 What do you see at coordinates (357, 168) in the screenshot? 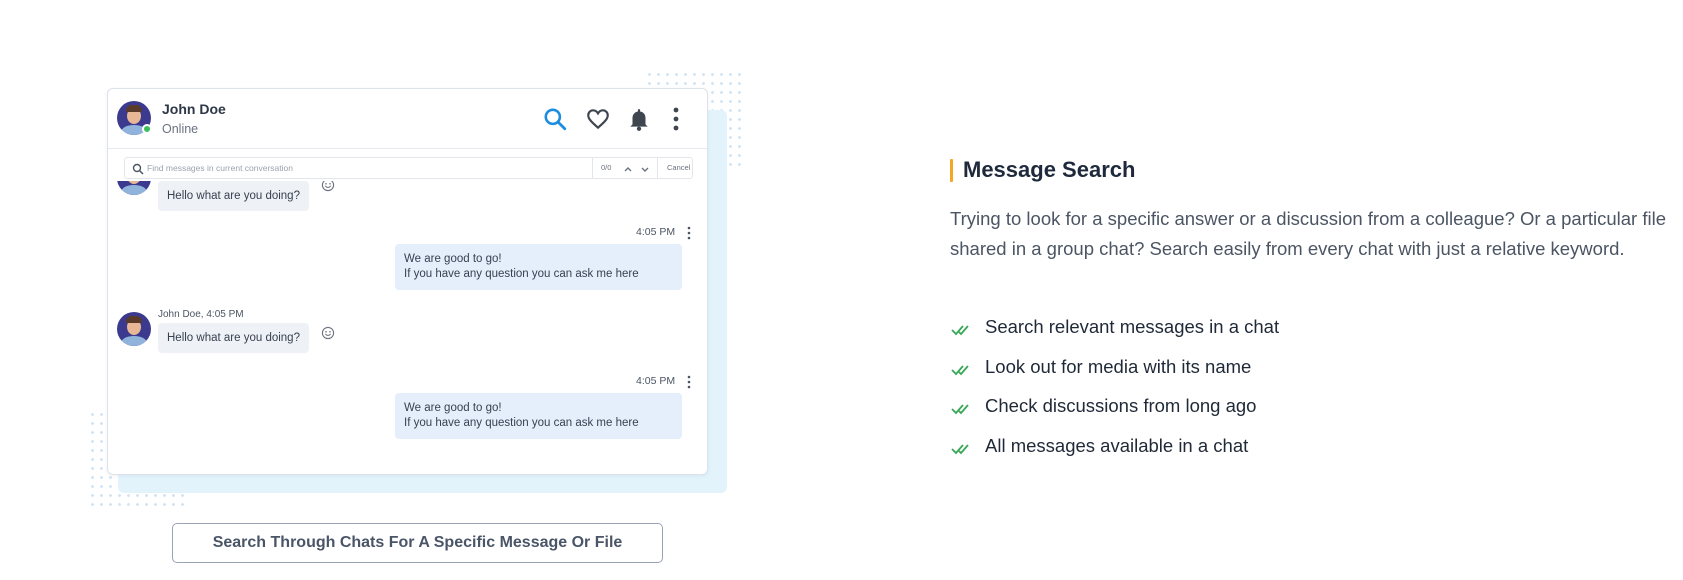
I see `search-input` at bounding box center [357, 168].